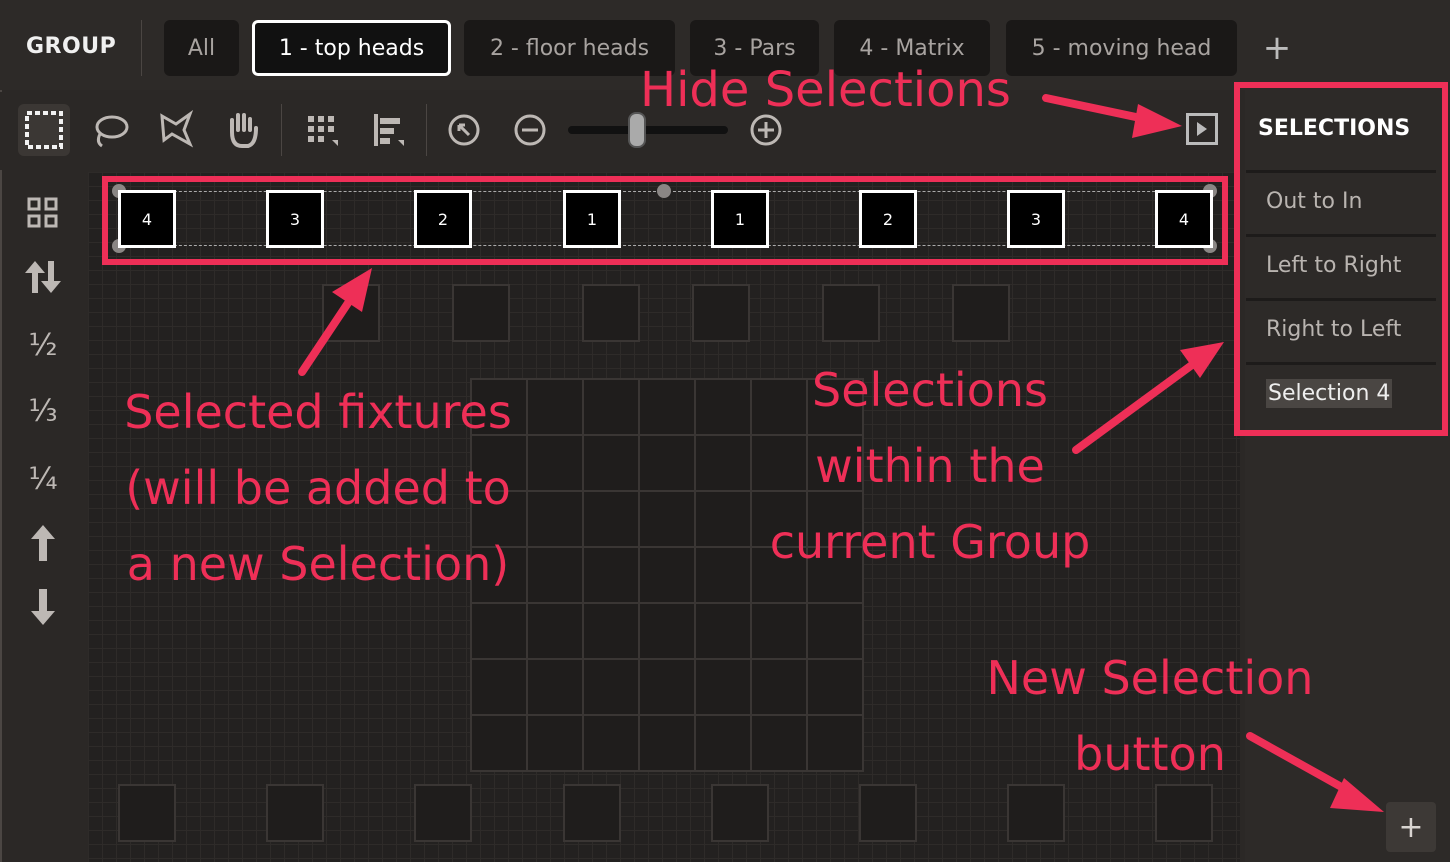  What do you see at coordinates (318, 412) in the screenshot?
I see `annotation-line: Selected fixtures` at bounding box center [318, 412].